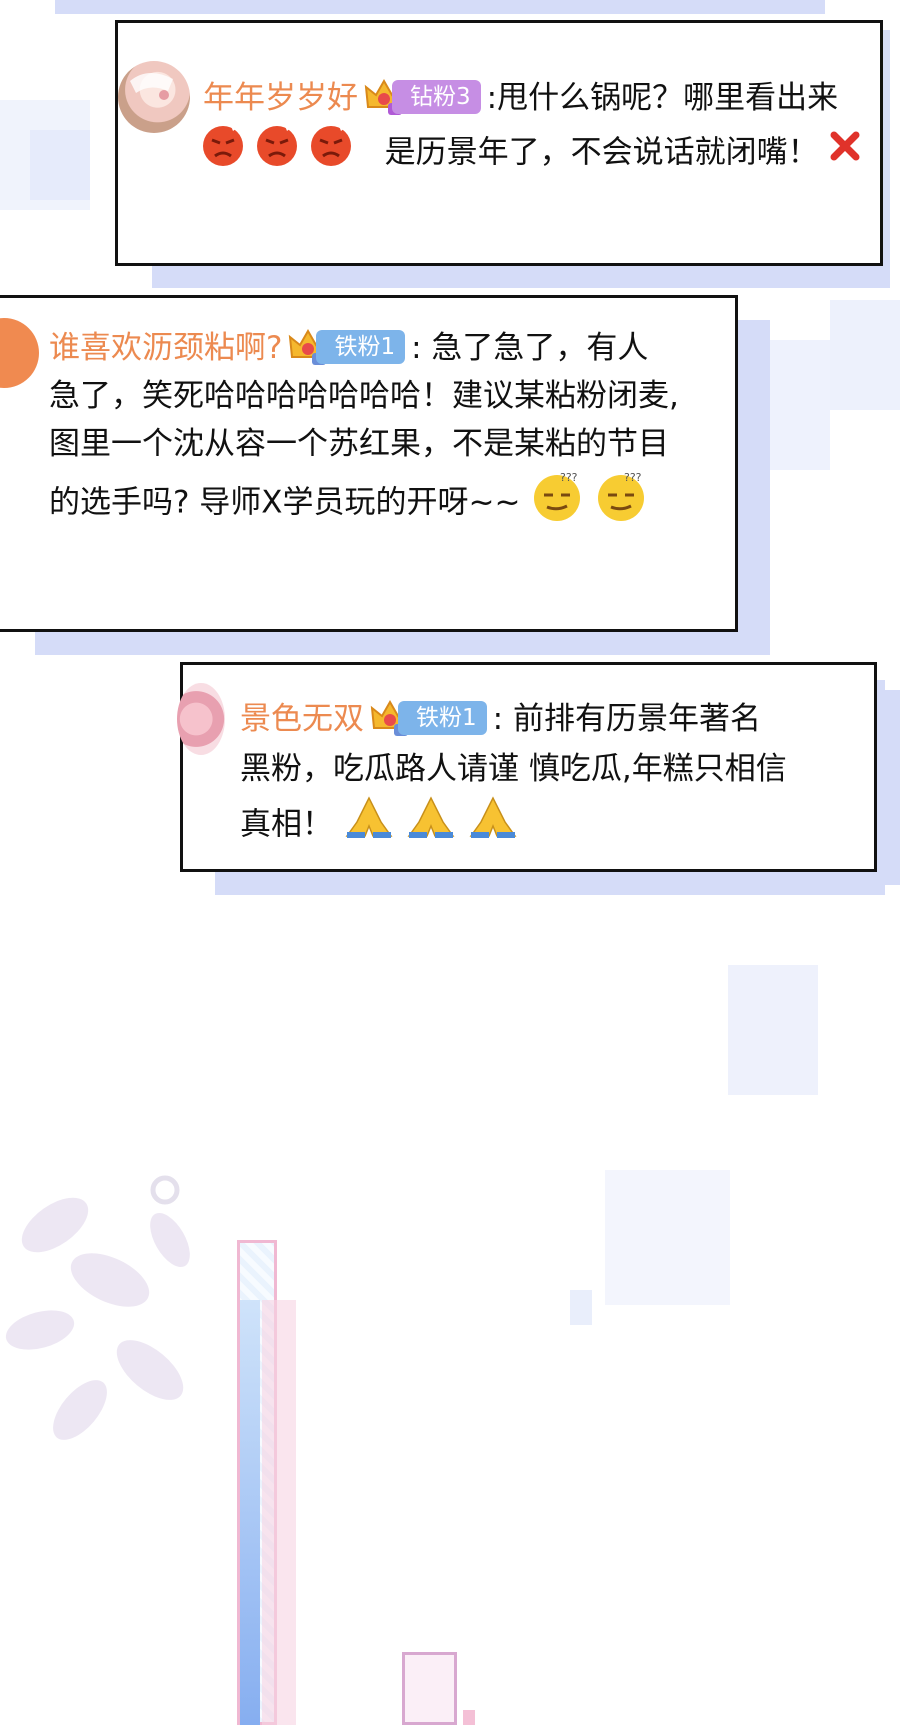  Describe the element at coordinates (440, 7) in the screenshot. I see `top-bar-decoration` at that location.